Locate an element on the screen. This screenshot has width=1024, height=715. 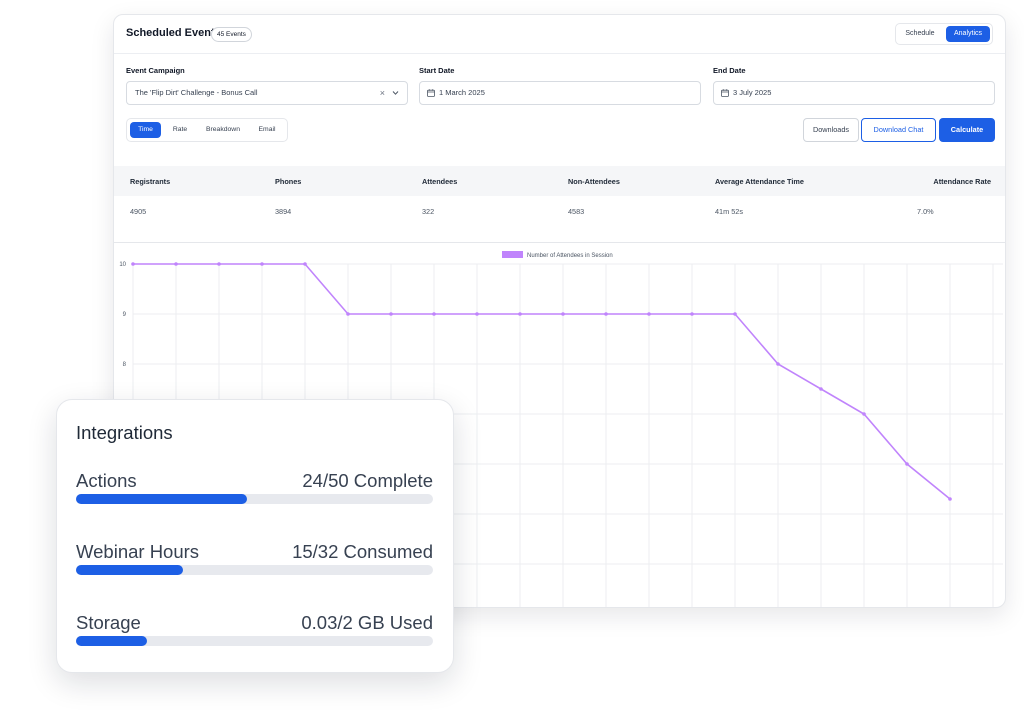
registrants-value: 4905 is located at coordinates (138, 211).